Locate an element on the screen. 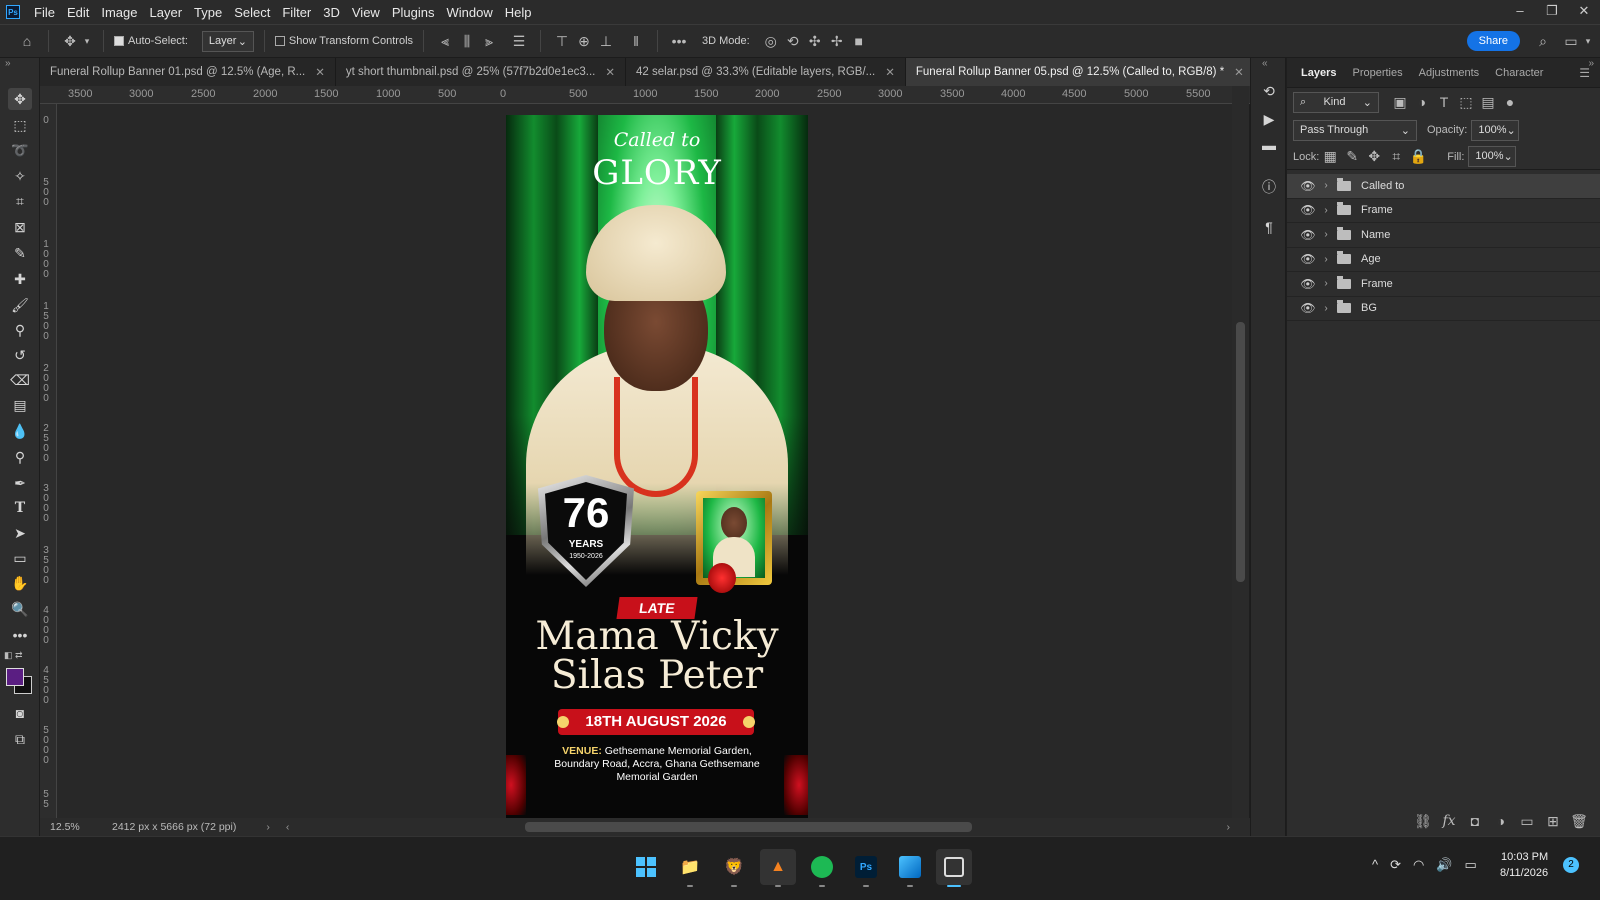 Image resolution: width=1600 pixels, height=900 pixels. fx-icon: fx is located at coordinates (1449, 821).